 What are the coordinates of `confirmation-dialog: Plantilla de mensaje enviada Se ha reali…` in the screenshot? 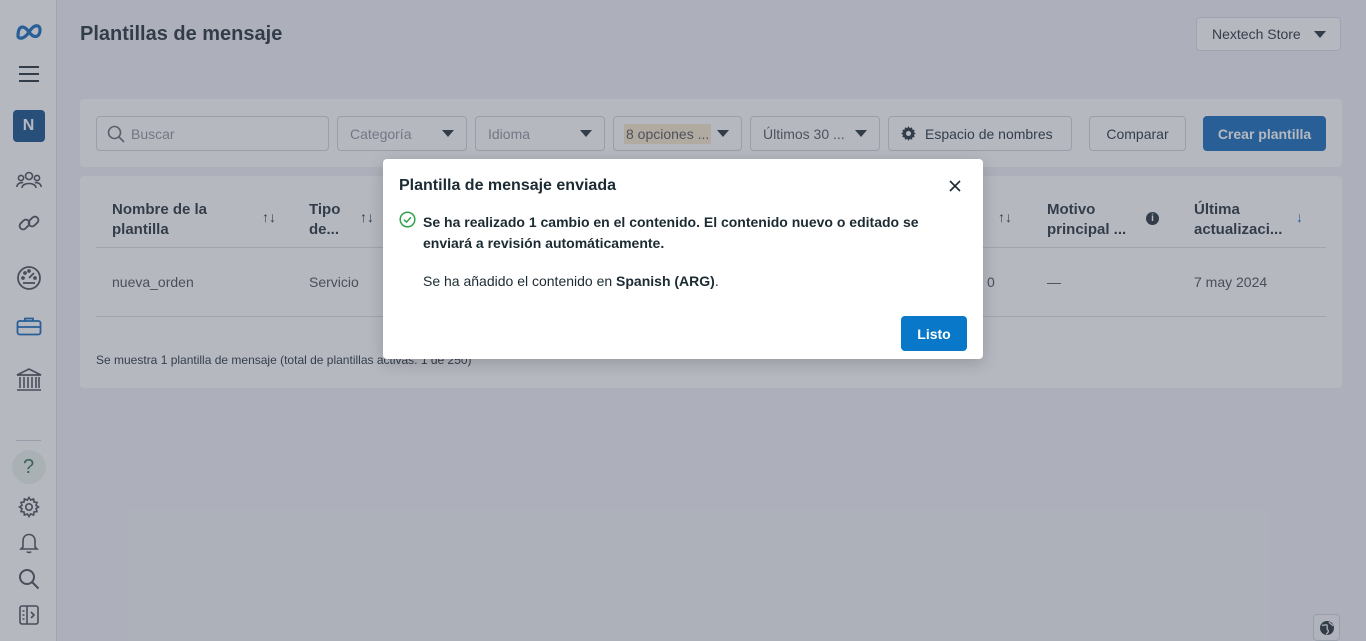 It's located at (683, 259).